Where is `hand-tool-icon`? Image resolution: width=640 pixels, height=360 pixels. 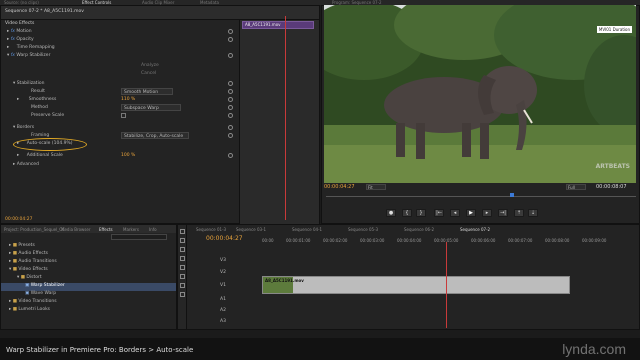 hand-tool-icon is located at coordinates (182, 285).